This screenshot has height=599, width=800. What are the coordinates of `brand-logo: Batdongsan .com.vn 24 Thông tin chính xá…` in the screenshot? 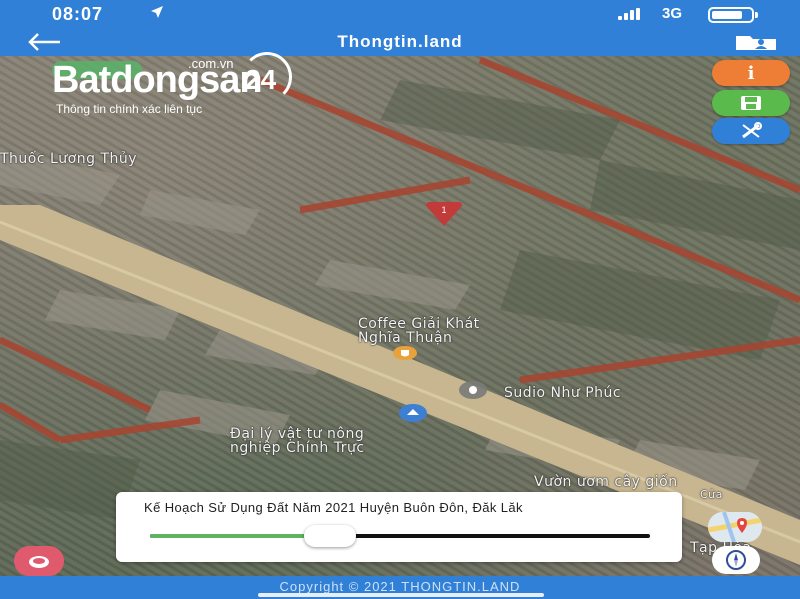 It's located at (170, 86).